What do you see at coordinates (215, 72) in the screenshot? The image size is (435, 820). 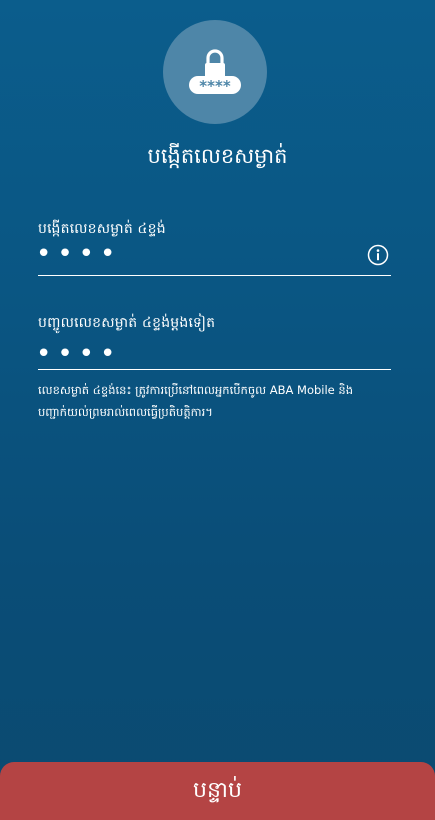 I see `lock-pin-icon: ****` at bounding box center [215, 72].